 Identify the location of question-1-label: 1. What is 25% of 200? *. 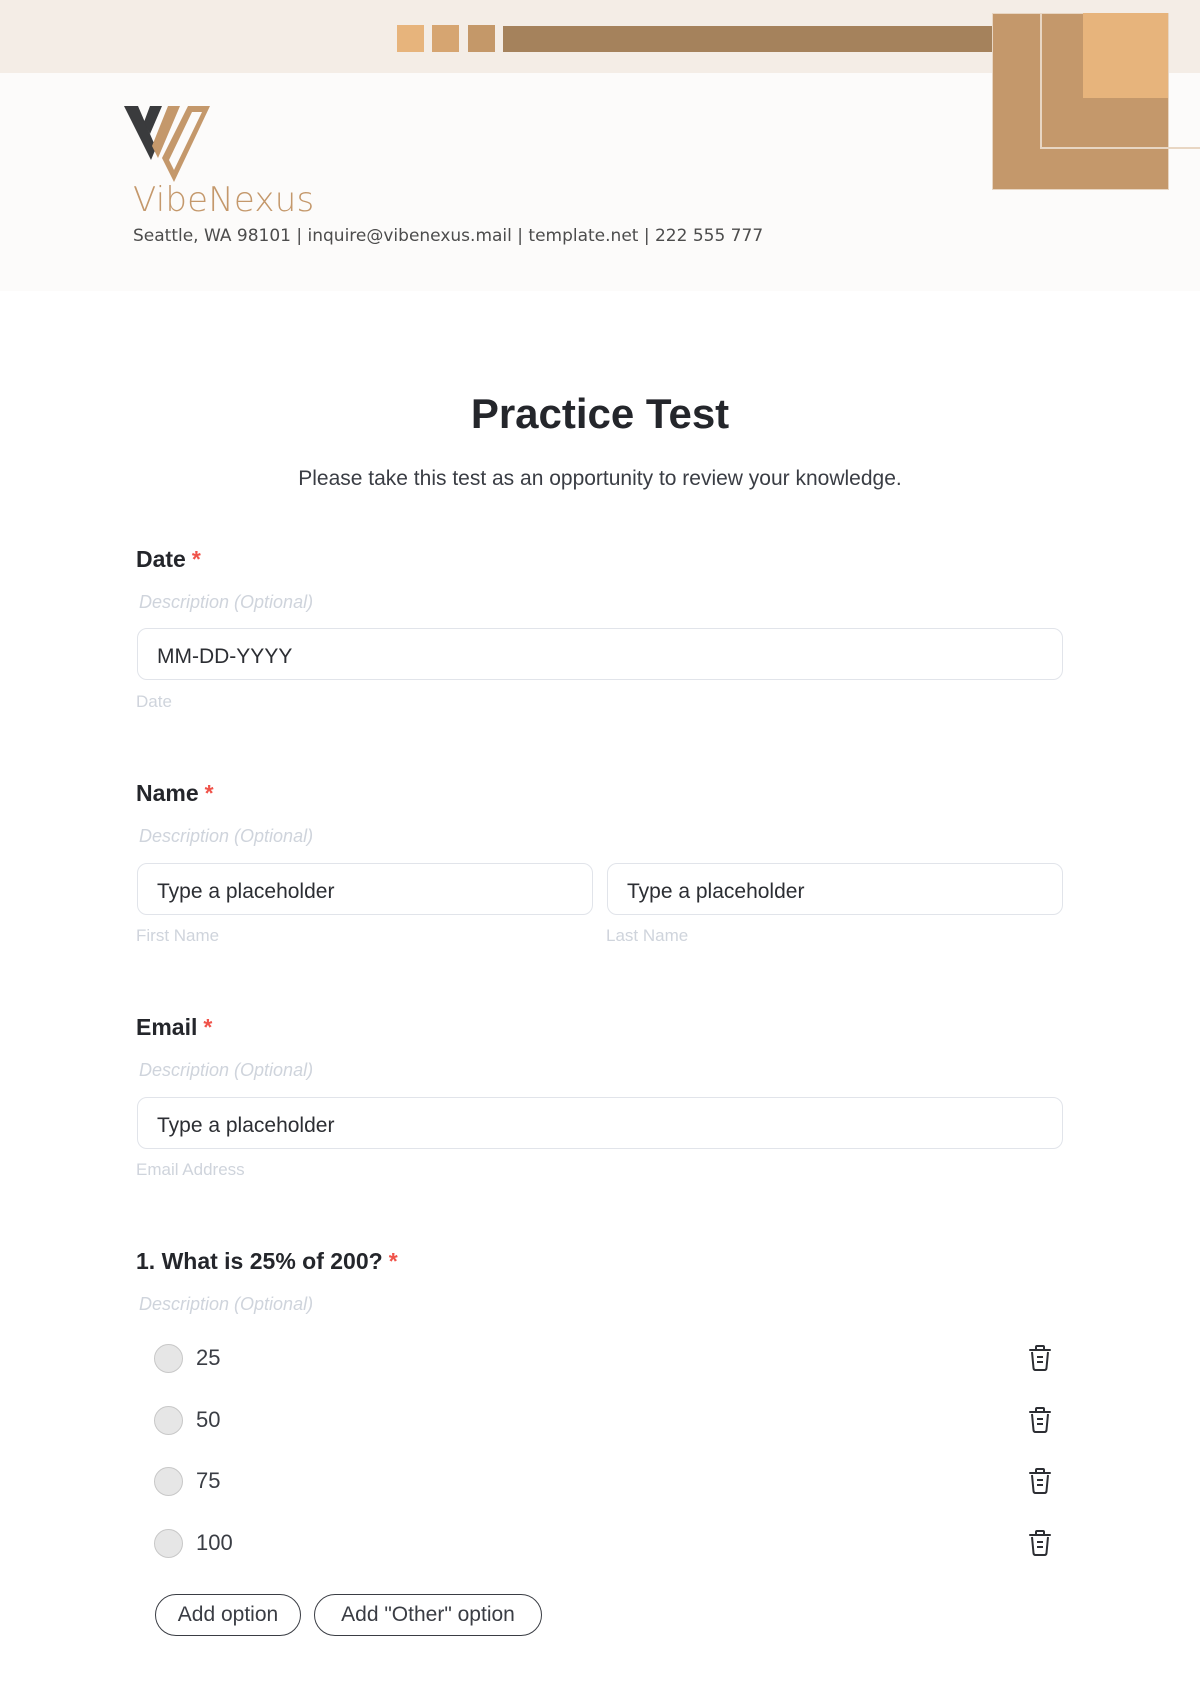
(267, 1261).